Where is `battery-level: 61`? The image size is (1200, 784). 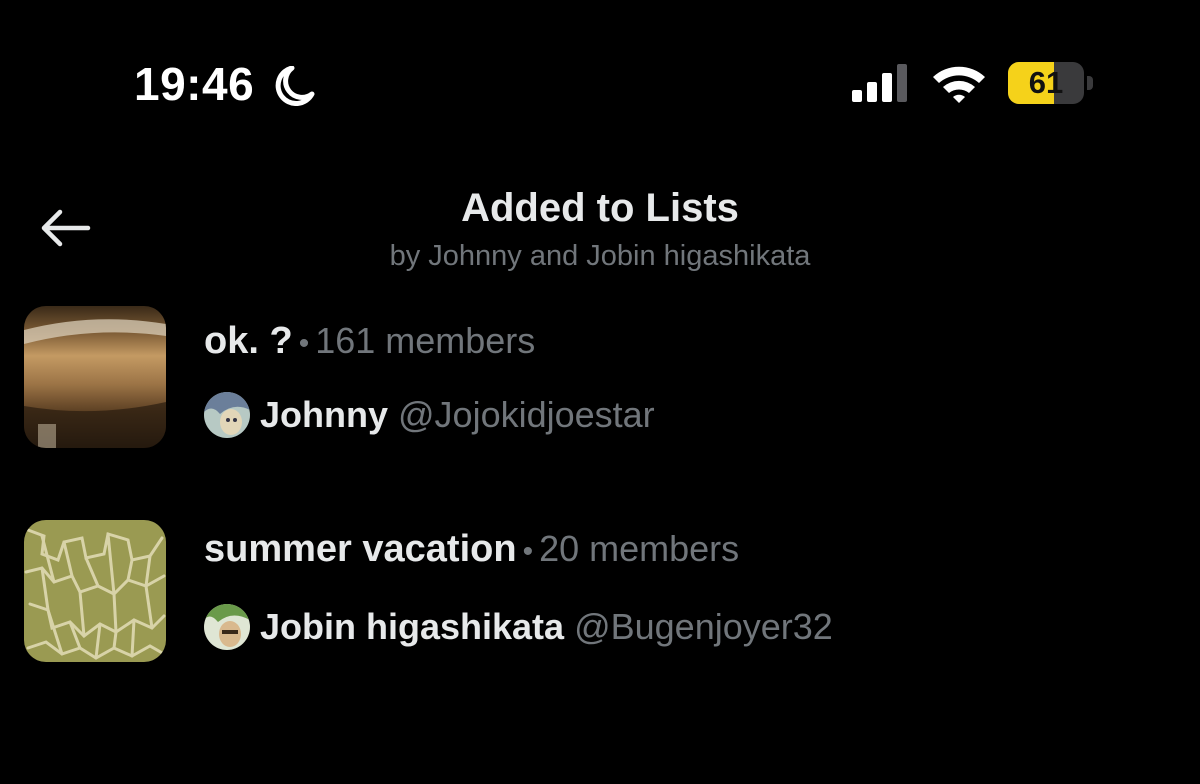 battery-level: 61 is located at coordinates (1046, 82).